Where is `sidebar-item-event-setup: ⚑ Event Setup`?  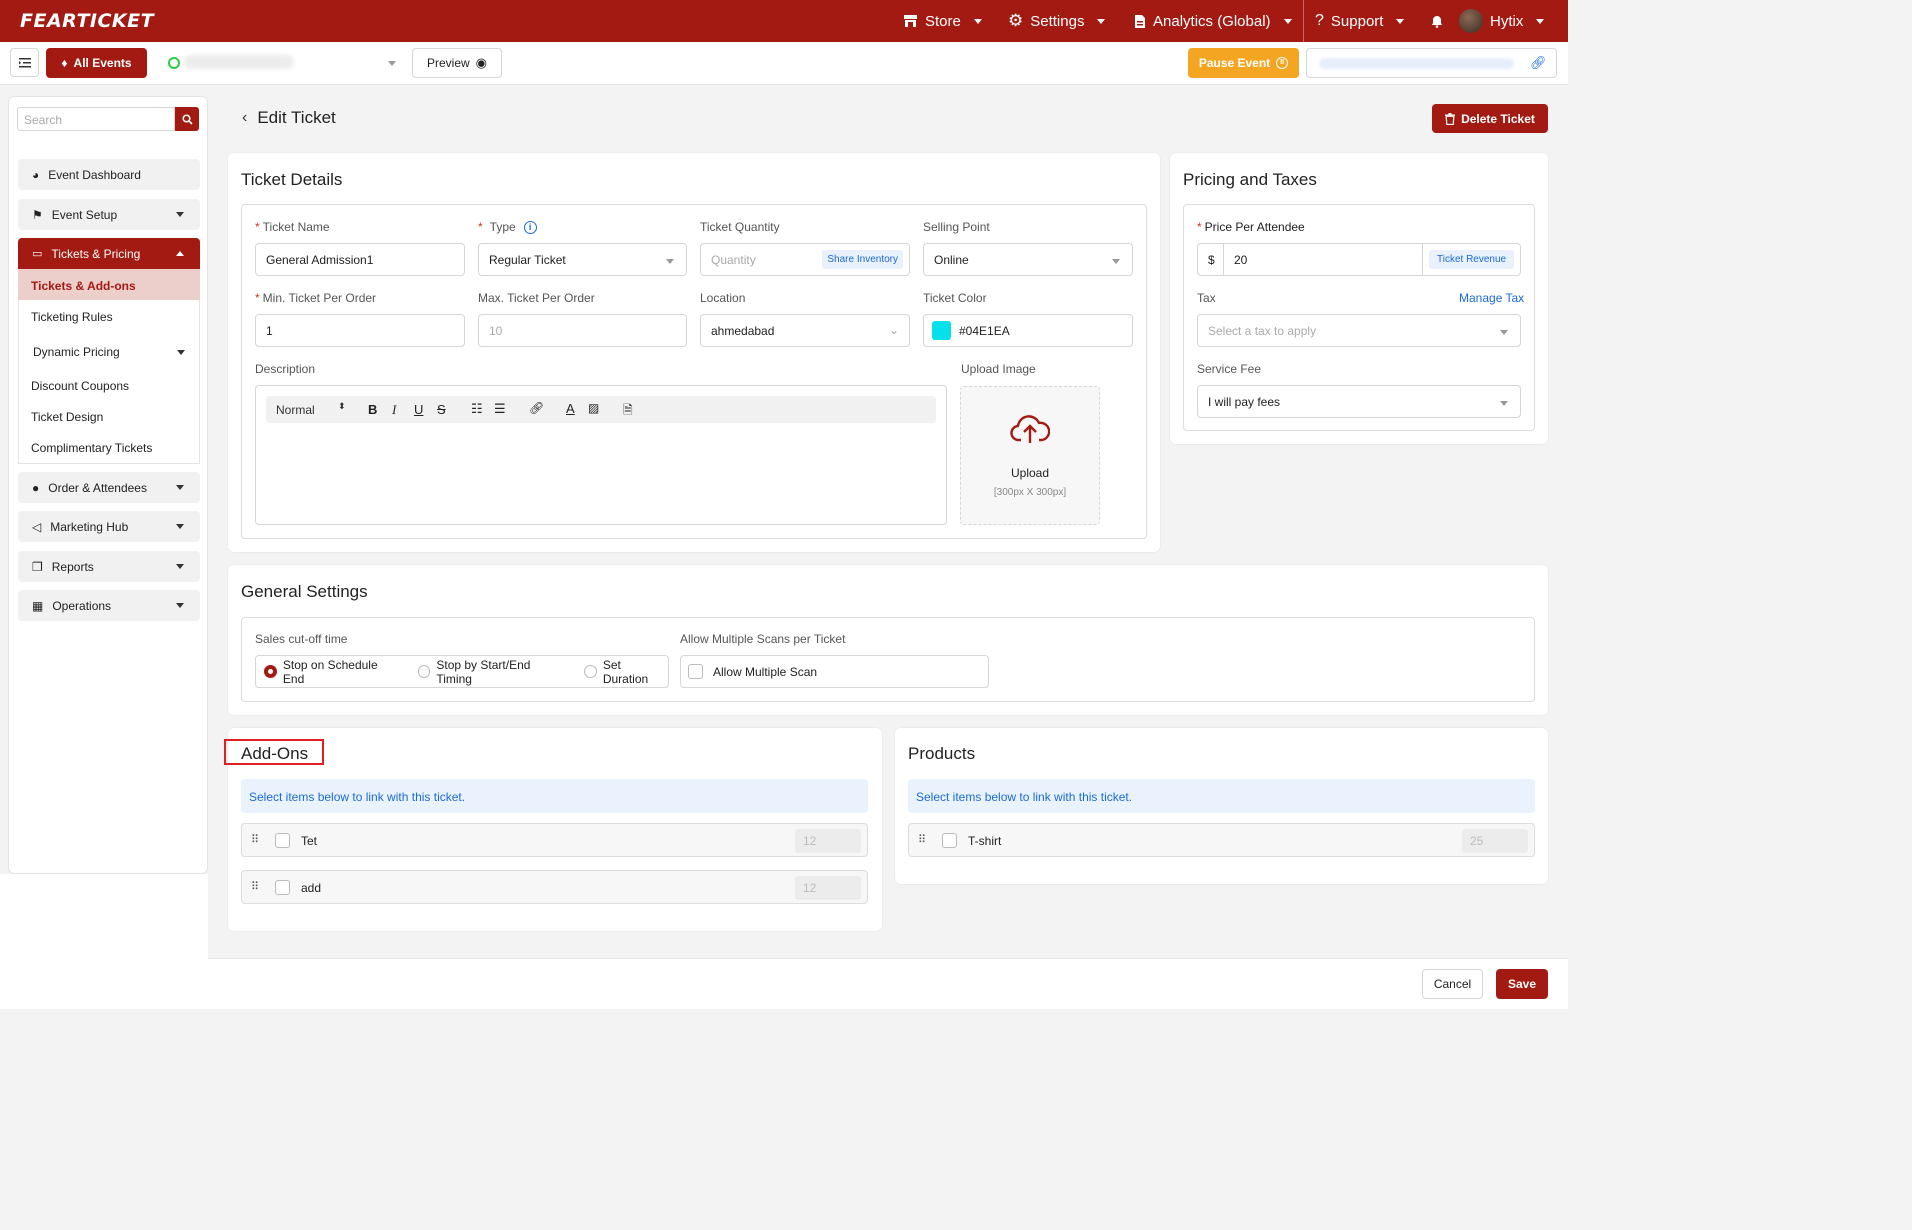 sidebar-item-event-setup: ⚑ Event Setup is located at coordinates (109, 214).